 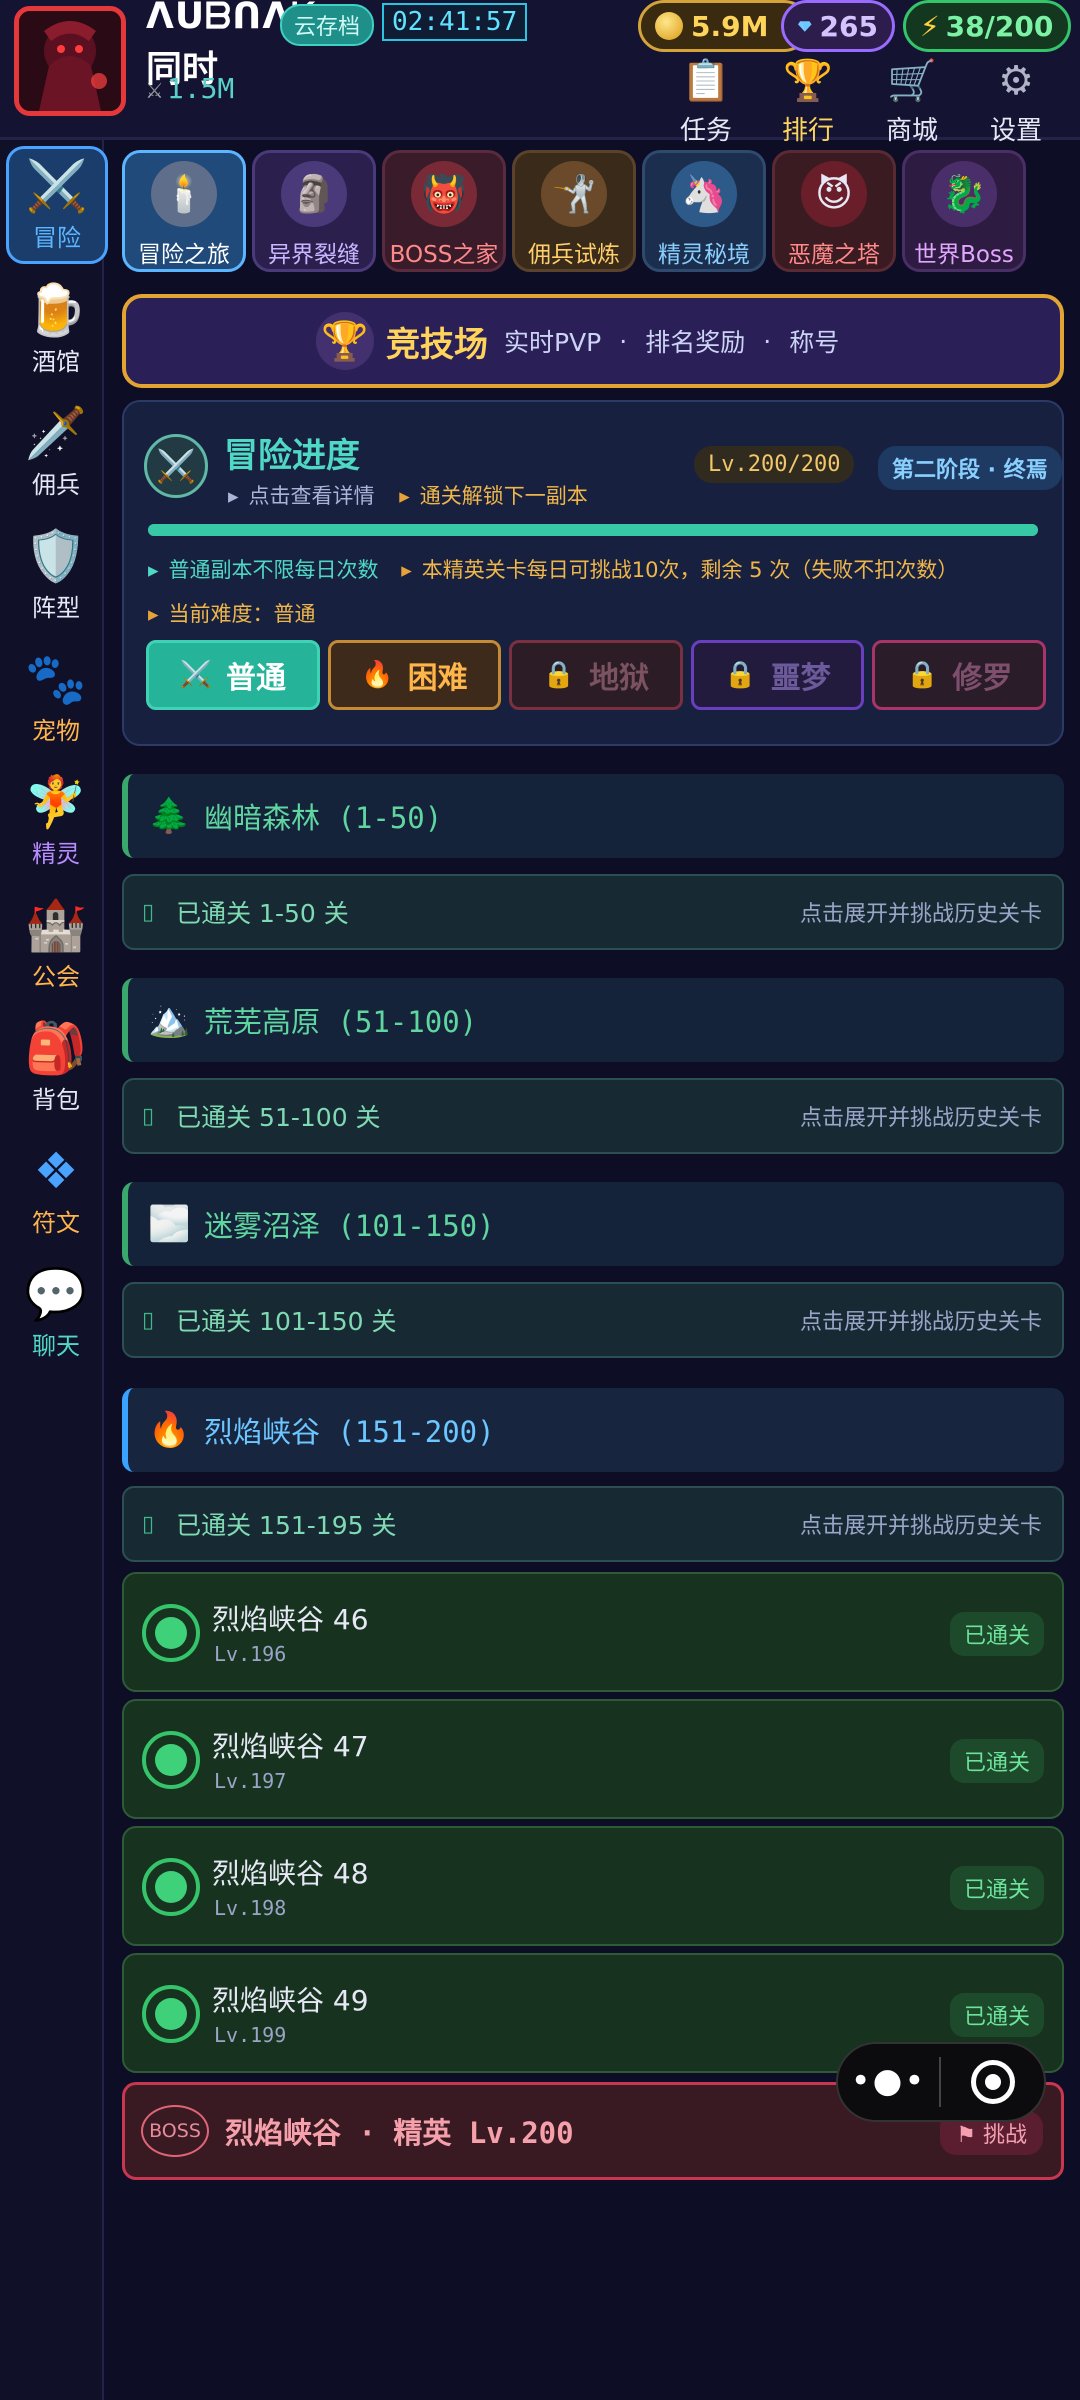 I want to click on tab-adventure-journey: 🕯️ 冒险之旅, so click(x=184, y=211).